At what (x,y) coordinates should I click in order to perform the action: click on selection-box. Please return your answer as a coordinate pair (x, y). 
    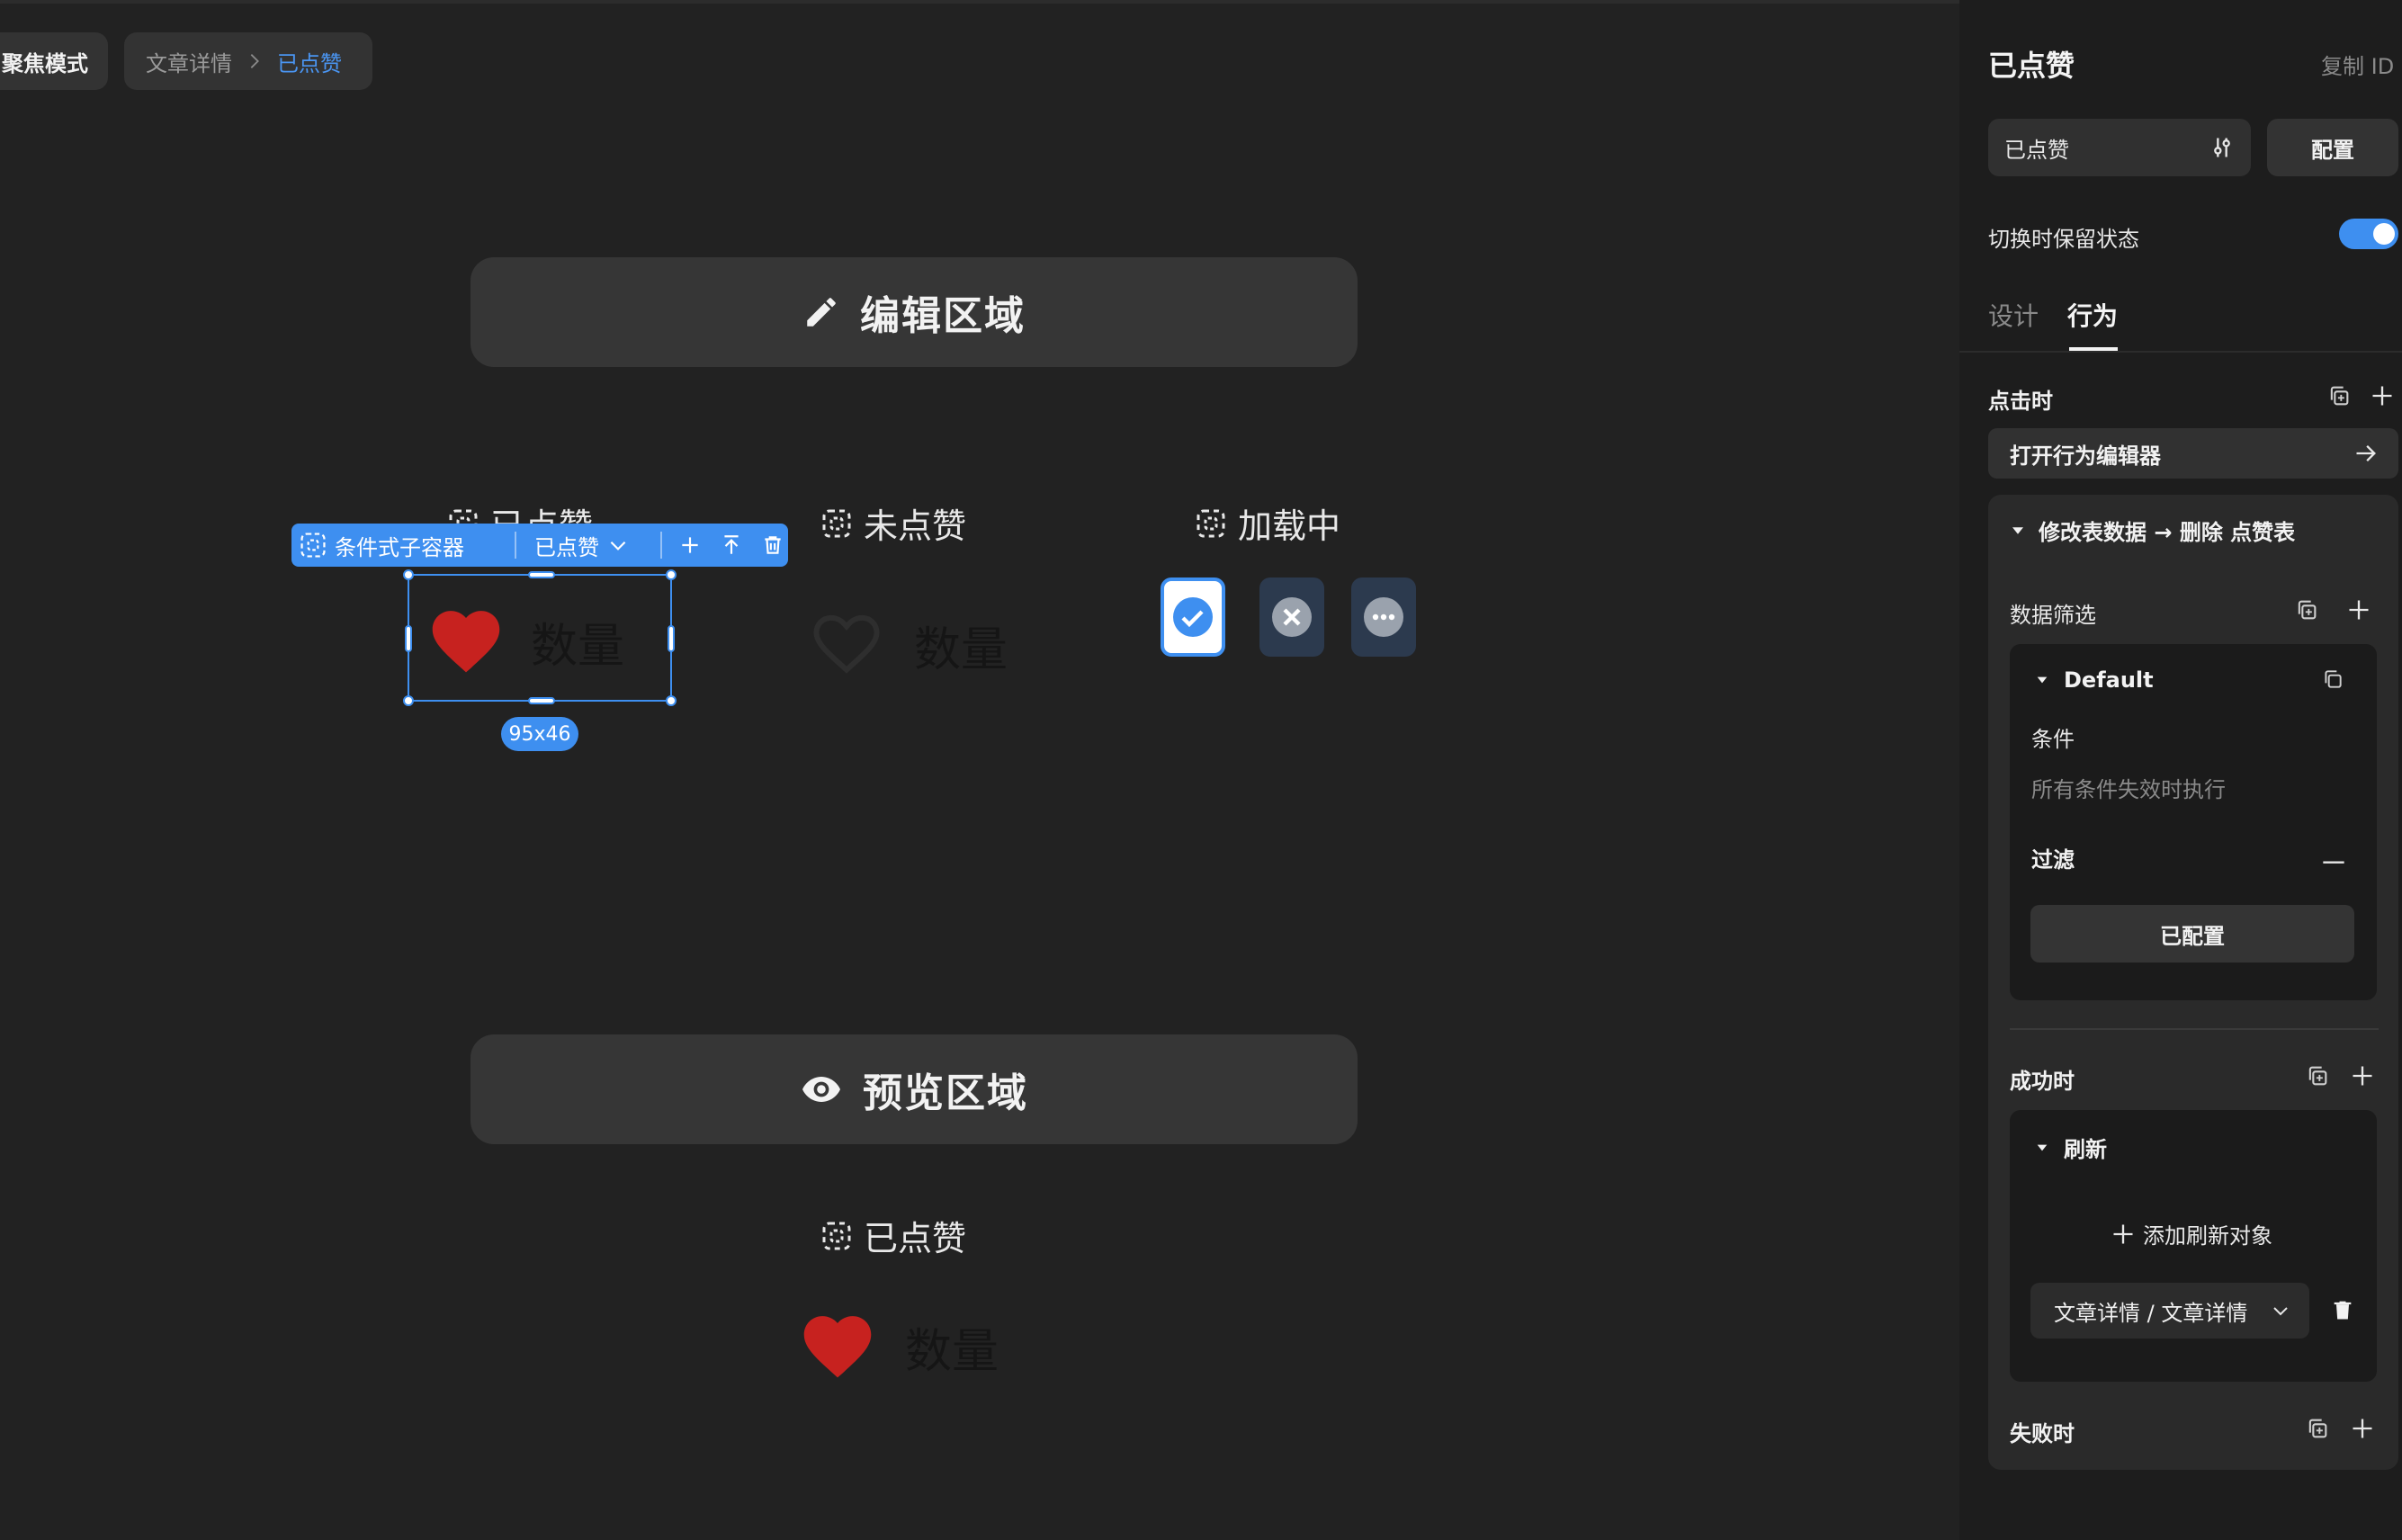
    Looking at the image, I should click on (540, 637).